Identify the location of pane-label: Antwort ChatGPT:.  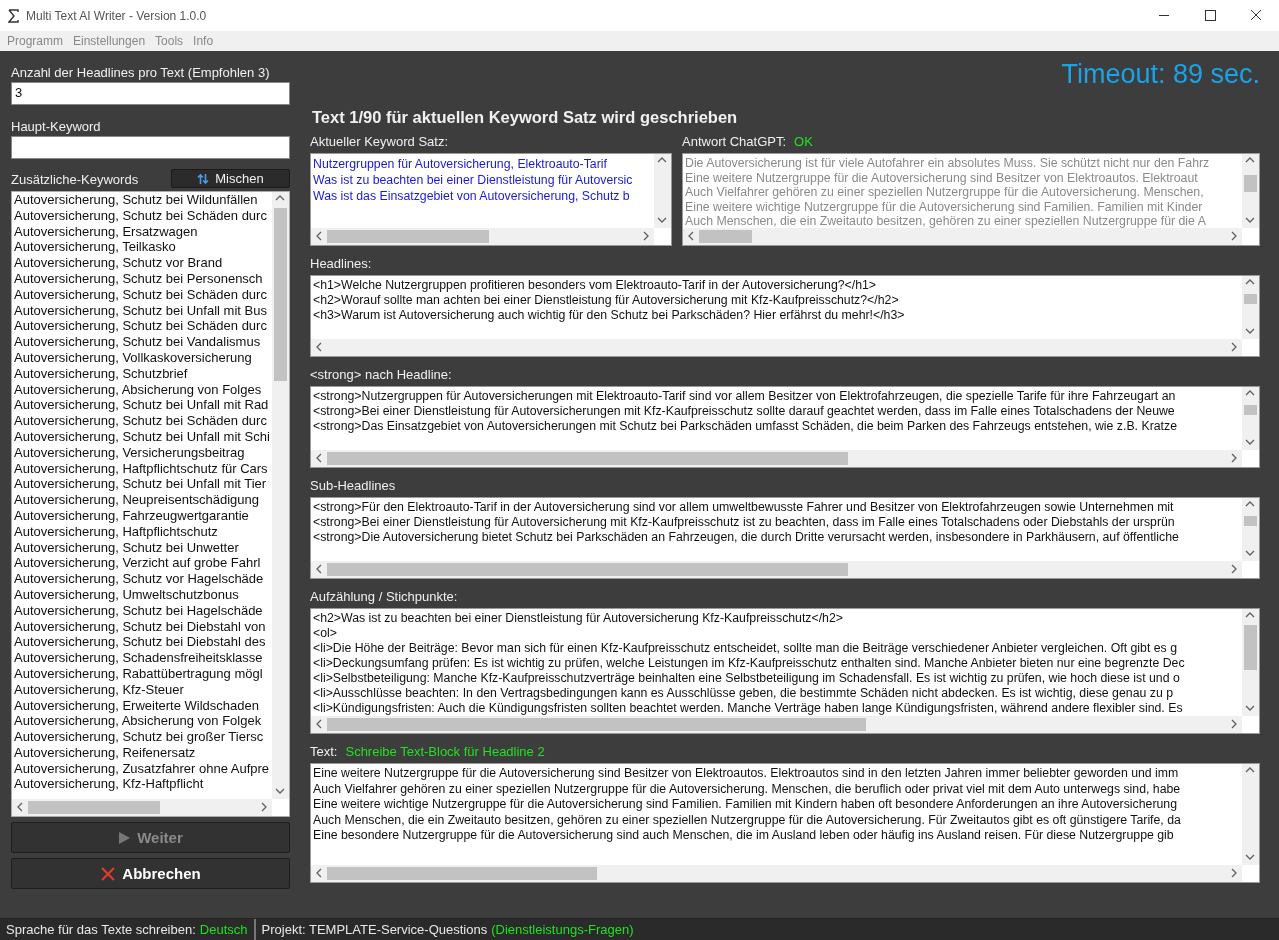
(734, 141).